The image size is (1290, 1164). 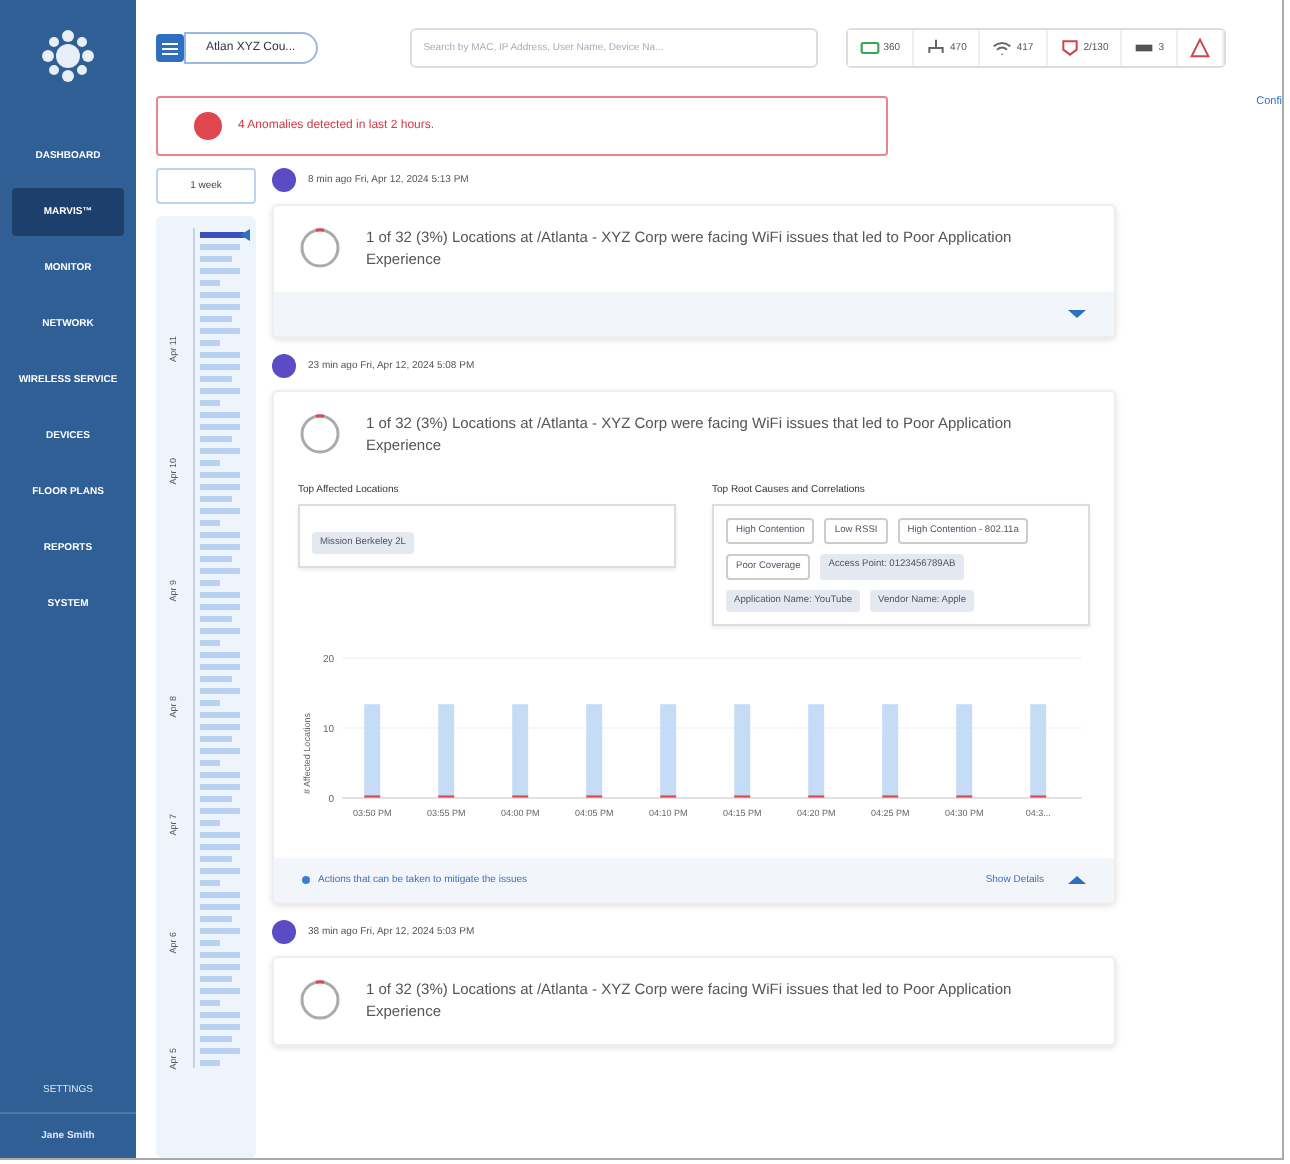 I want to click on menu-icon, so click(x=170, y=48).